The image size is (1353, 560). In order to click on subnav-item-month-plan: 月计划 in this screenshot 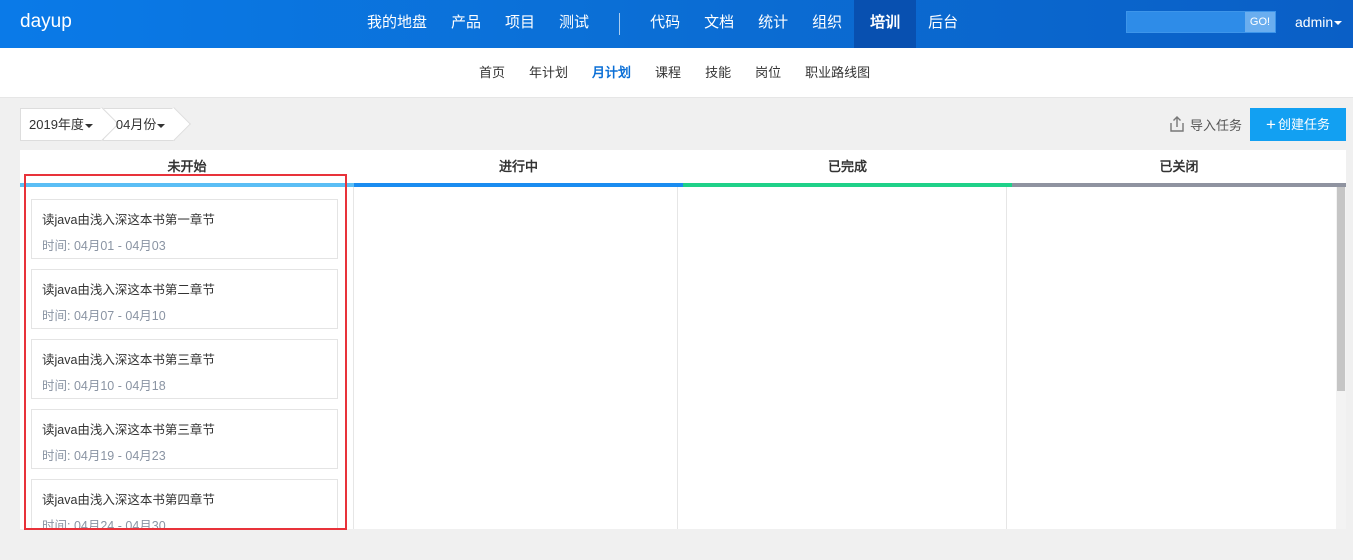, I will do `click(611, 73)`.